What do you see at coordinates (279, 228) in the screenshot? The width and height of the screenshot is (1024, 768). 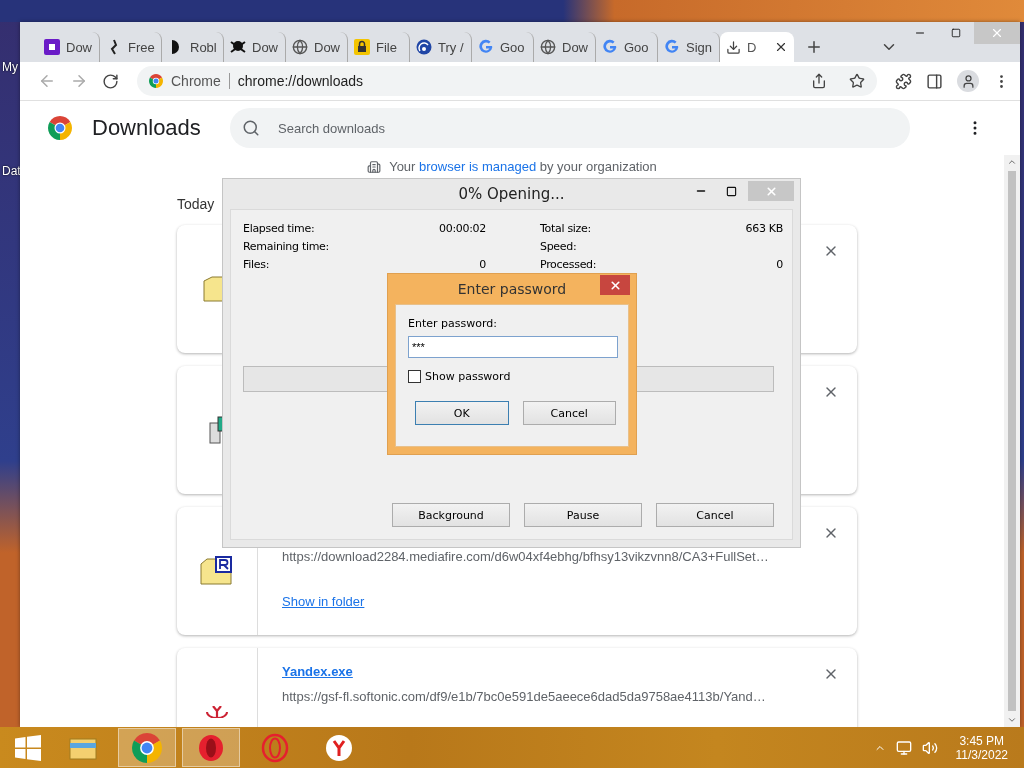 I see `stat-label: Elapsed time:` at bounding box center [279, 228].